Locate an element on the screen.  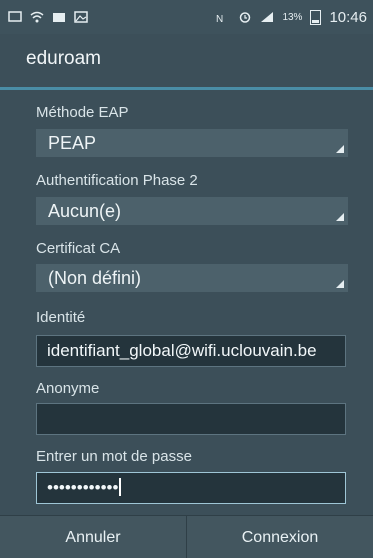
identity-value: identifiant_global@wifi.uclouvain.be is located at coordinates (182, 350).